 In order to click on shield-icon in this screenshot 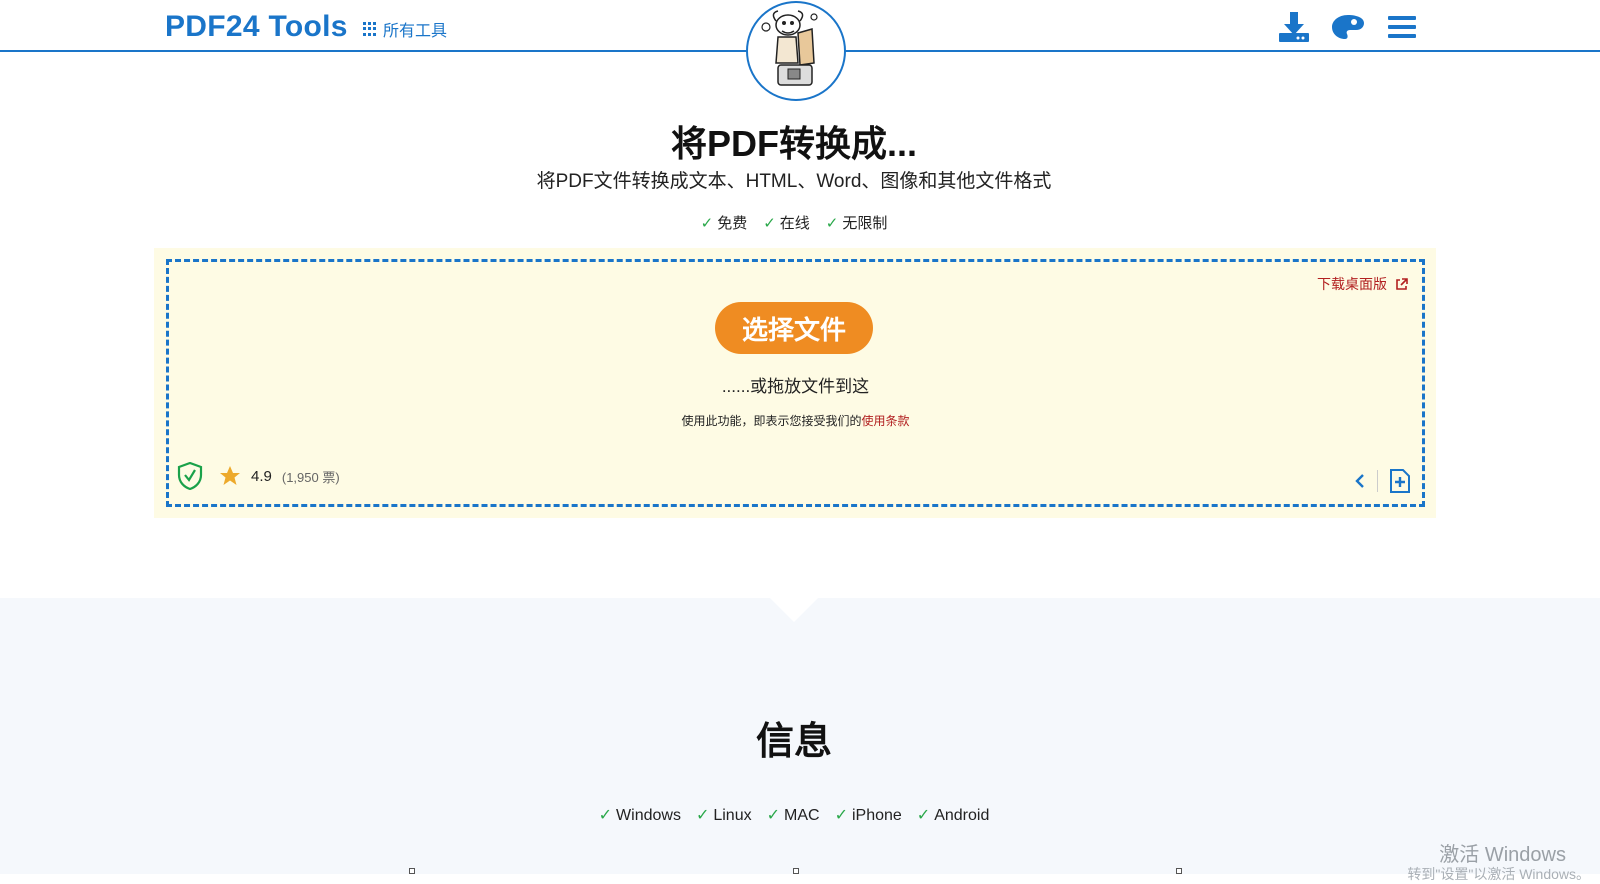, I will do `click(190, 476)`.